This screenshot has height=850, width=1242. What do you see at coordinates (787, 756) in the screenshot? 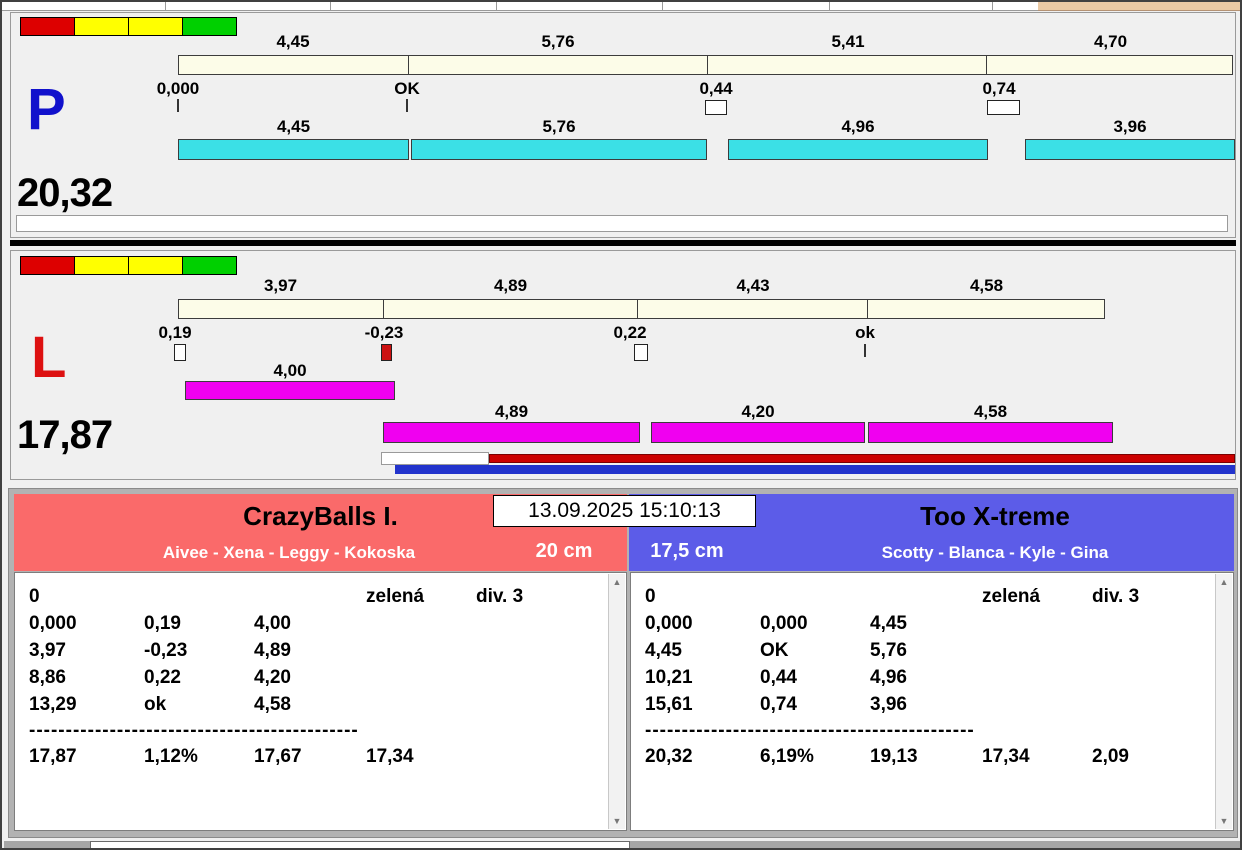
I see `cell: 6,19%` at bounding box center [787, 756].